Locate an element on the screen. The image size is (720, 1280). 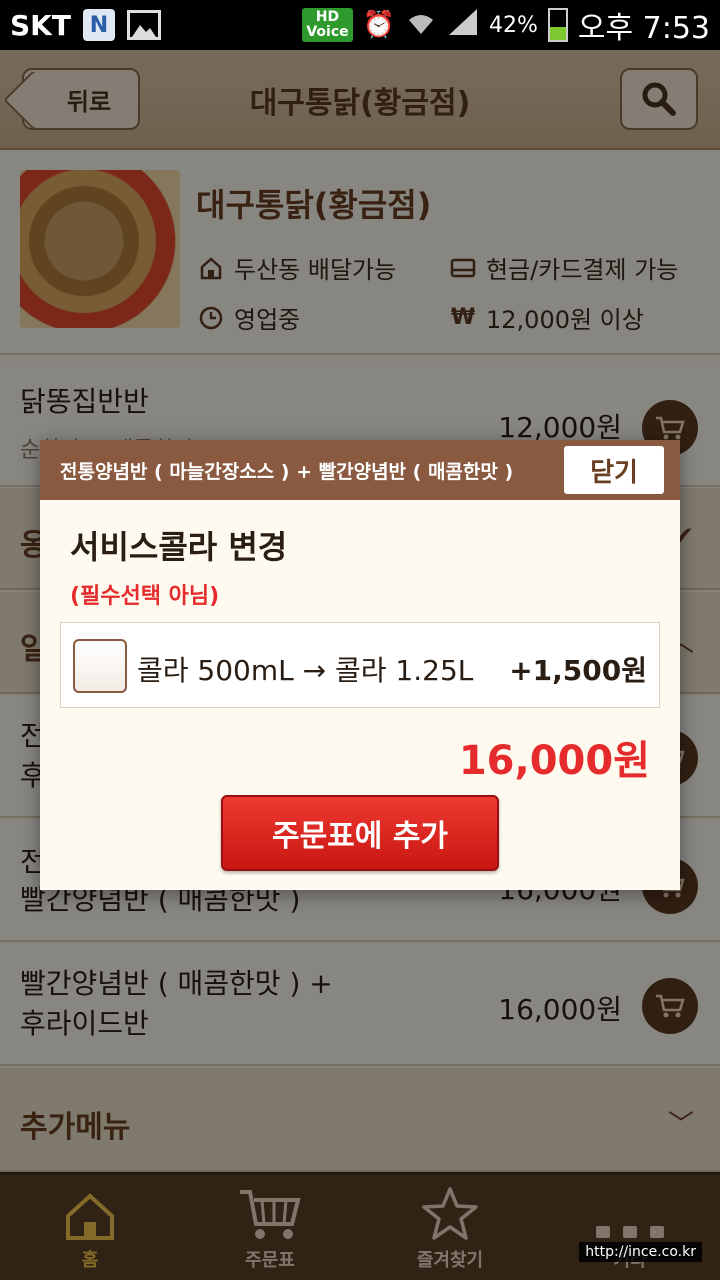
hd-voice-icon: HD Voice is located at coordinates (327, 25).